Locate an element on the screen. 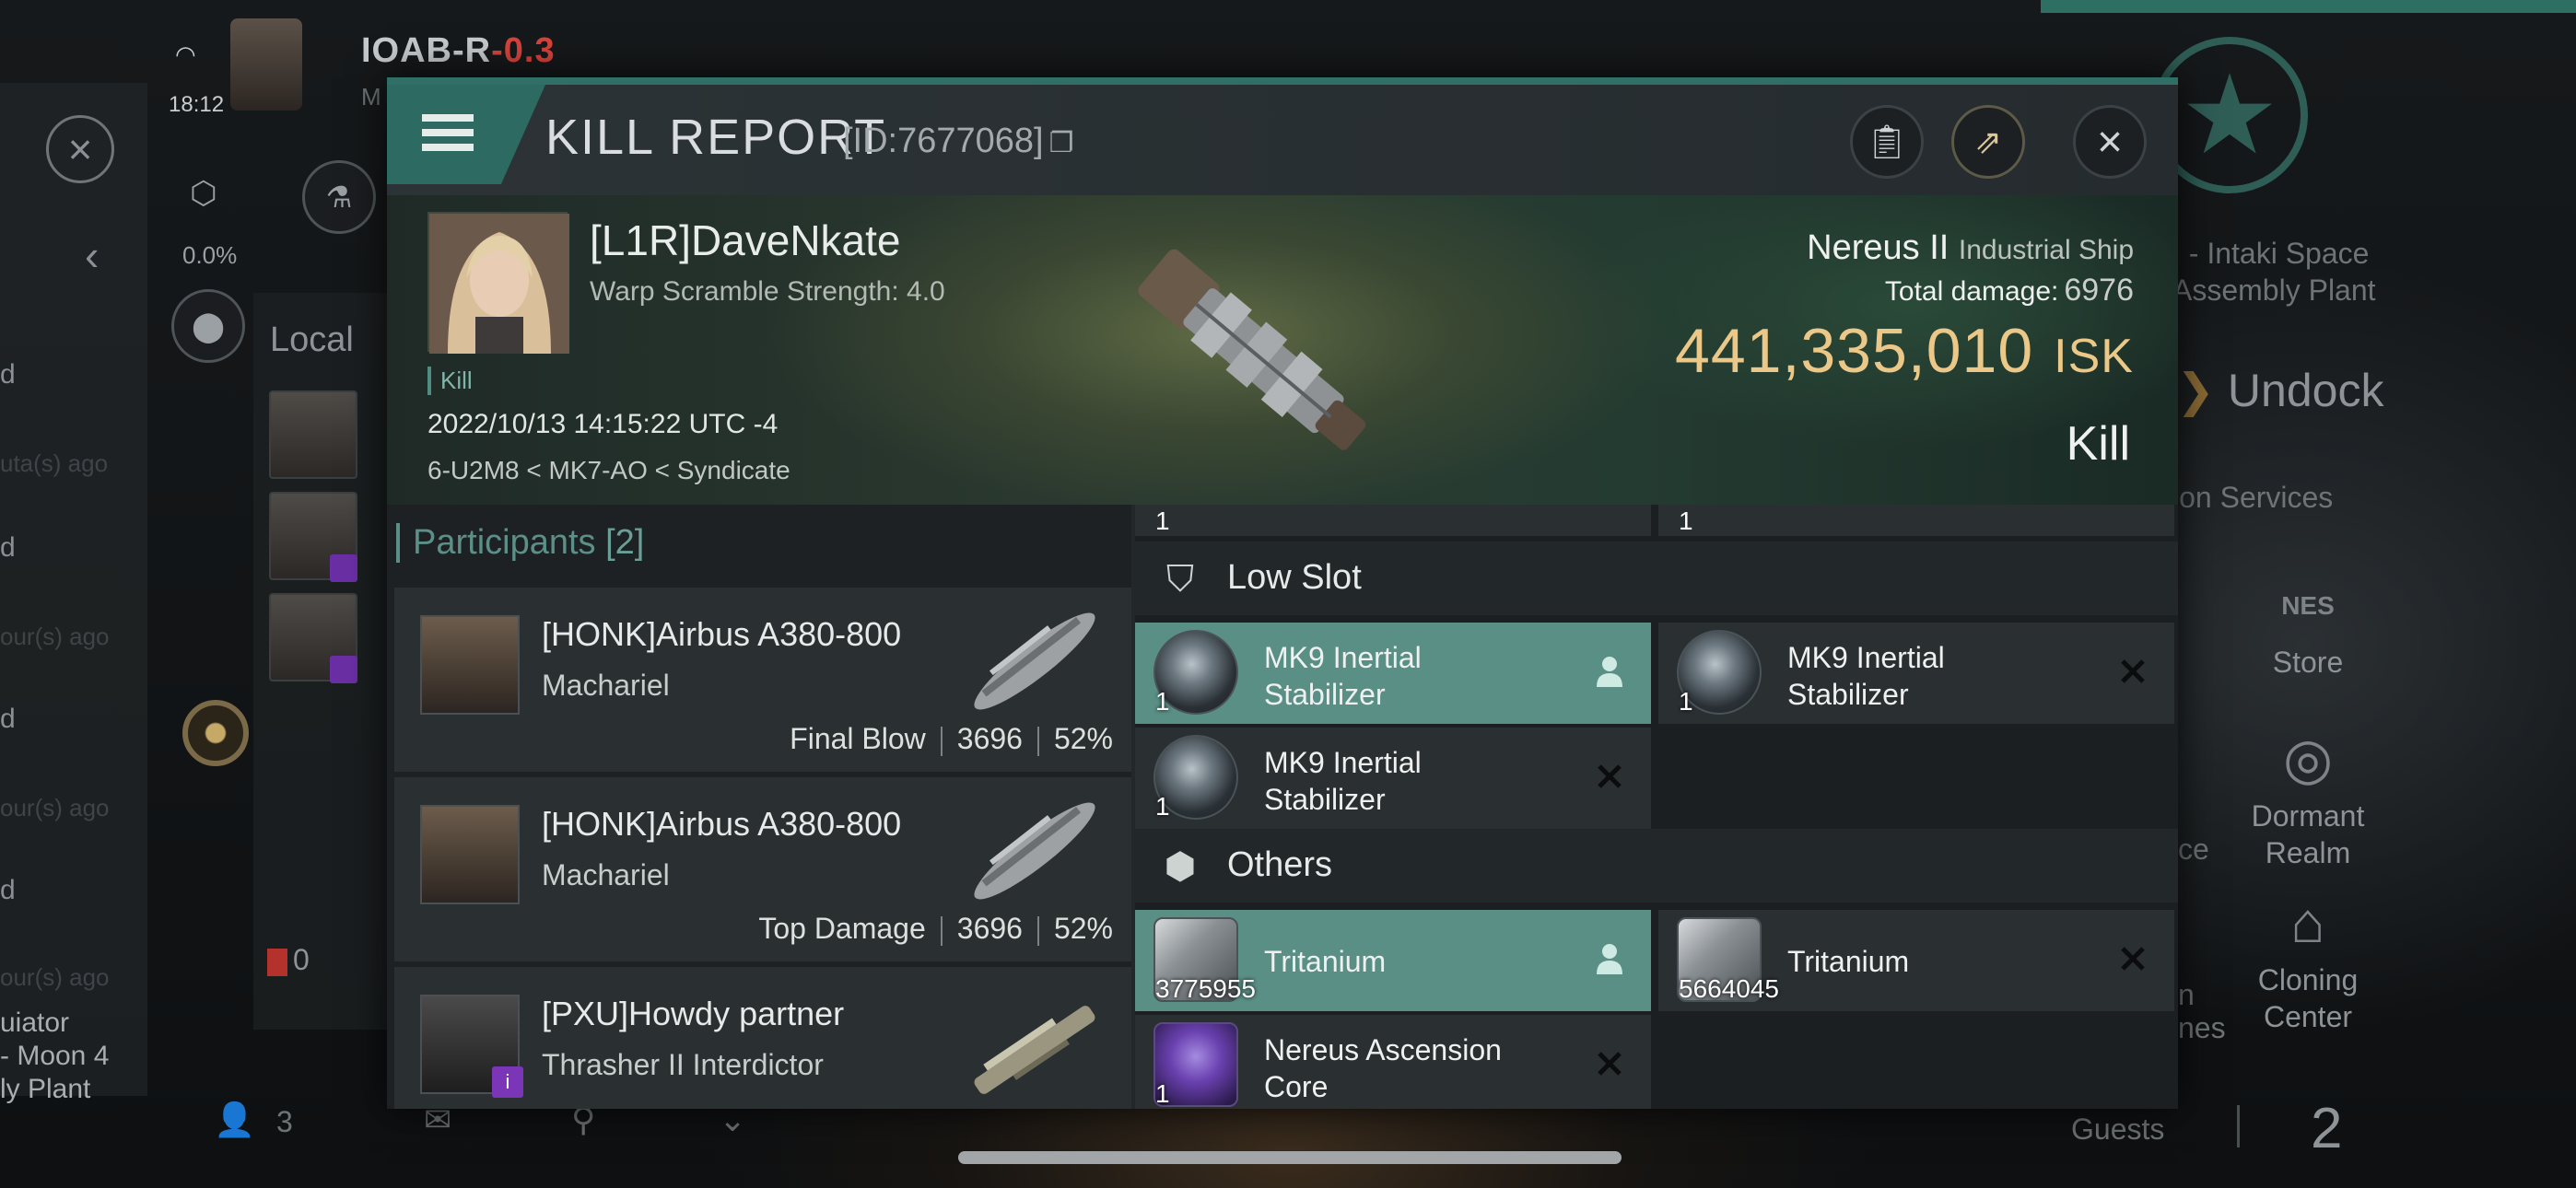 The width and height of the screenshot is (2576, 1188). system-name: IOAB-R-0.3 is located at coordinates (459, 51).